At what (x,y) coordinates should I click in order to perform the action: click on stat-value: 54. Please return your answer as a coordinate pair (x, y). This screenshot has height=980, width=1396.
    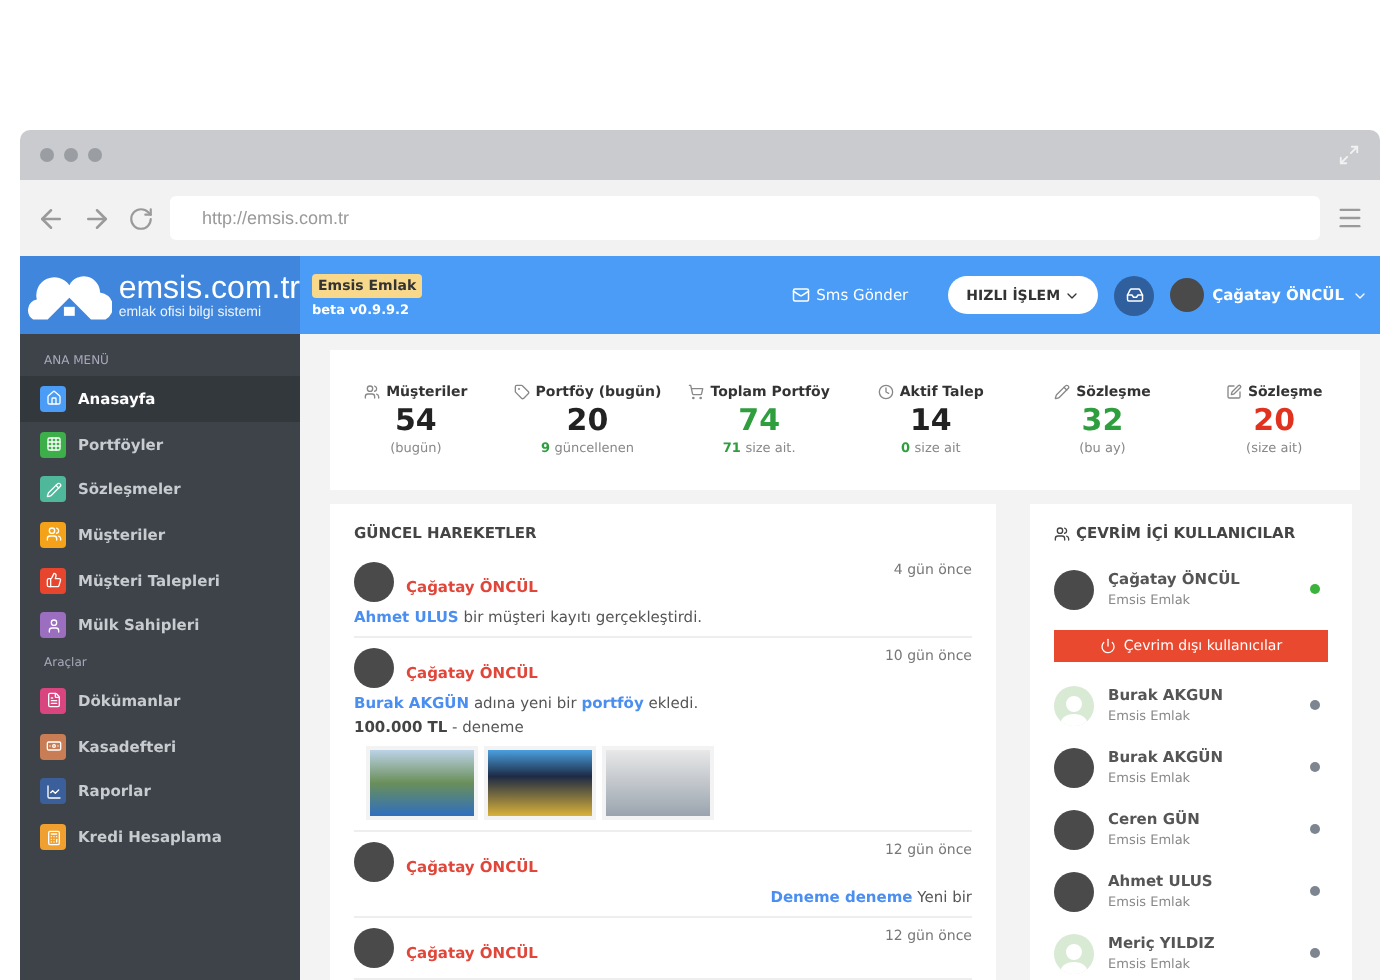
    Looking at the image, I should click on (415, 420).